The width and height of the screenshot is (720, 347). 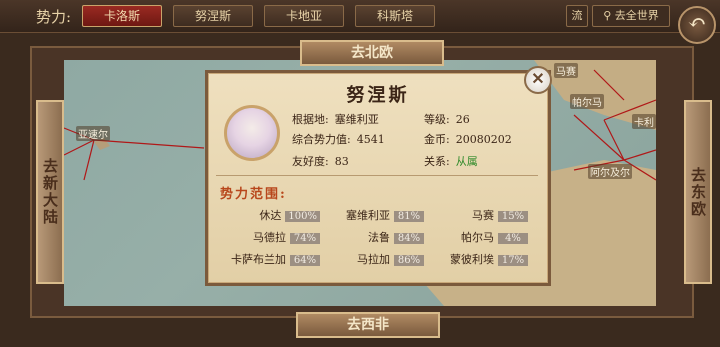 What do you see at coordinates (122, 16) in the screenshot?
I see `tab-carlos: 卡洛斯` at bounding box center [122, 16].